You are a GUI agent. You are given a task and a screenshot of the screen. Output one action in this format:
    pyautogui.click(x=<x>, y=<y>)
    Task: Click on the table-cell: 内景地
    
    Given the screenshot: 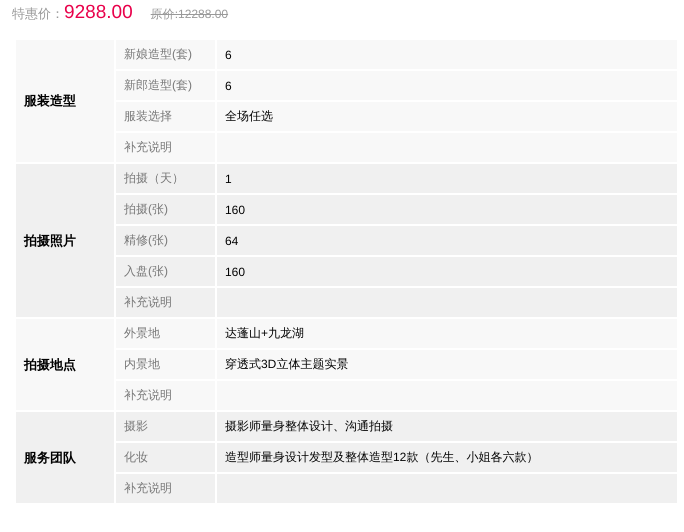 What is the action you would take?
    pyautogui.click(x=165, y=364)
    